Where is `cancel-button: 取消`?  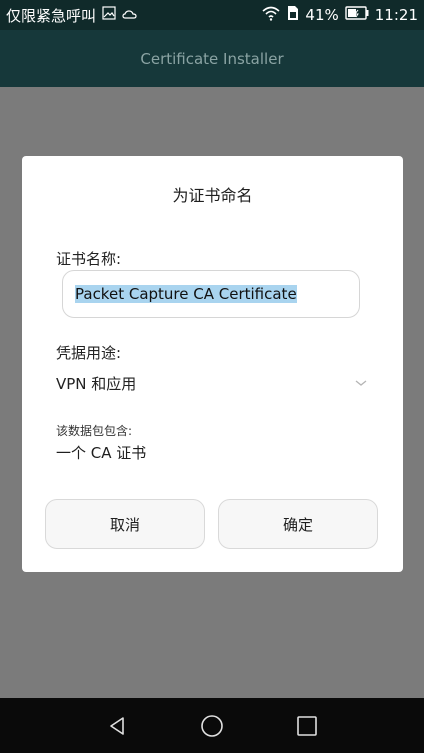 cancel-button: 取消 is located at coordinates (125, 524).